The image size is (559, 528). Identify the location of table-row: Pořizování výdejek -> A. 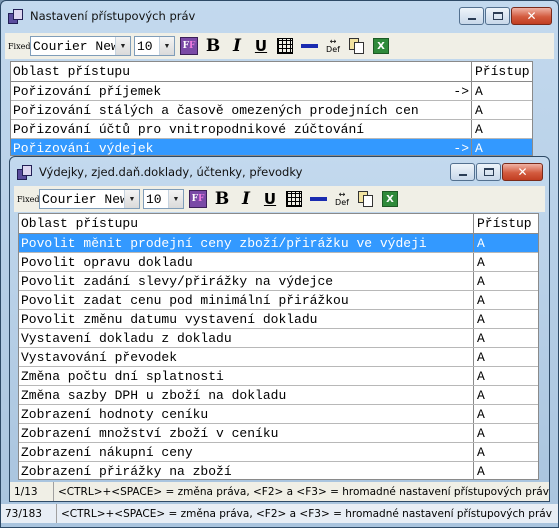
(271, 147).